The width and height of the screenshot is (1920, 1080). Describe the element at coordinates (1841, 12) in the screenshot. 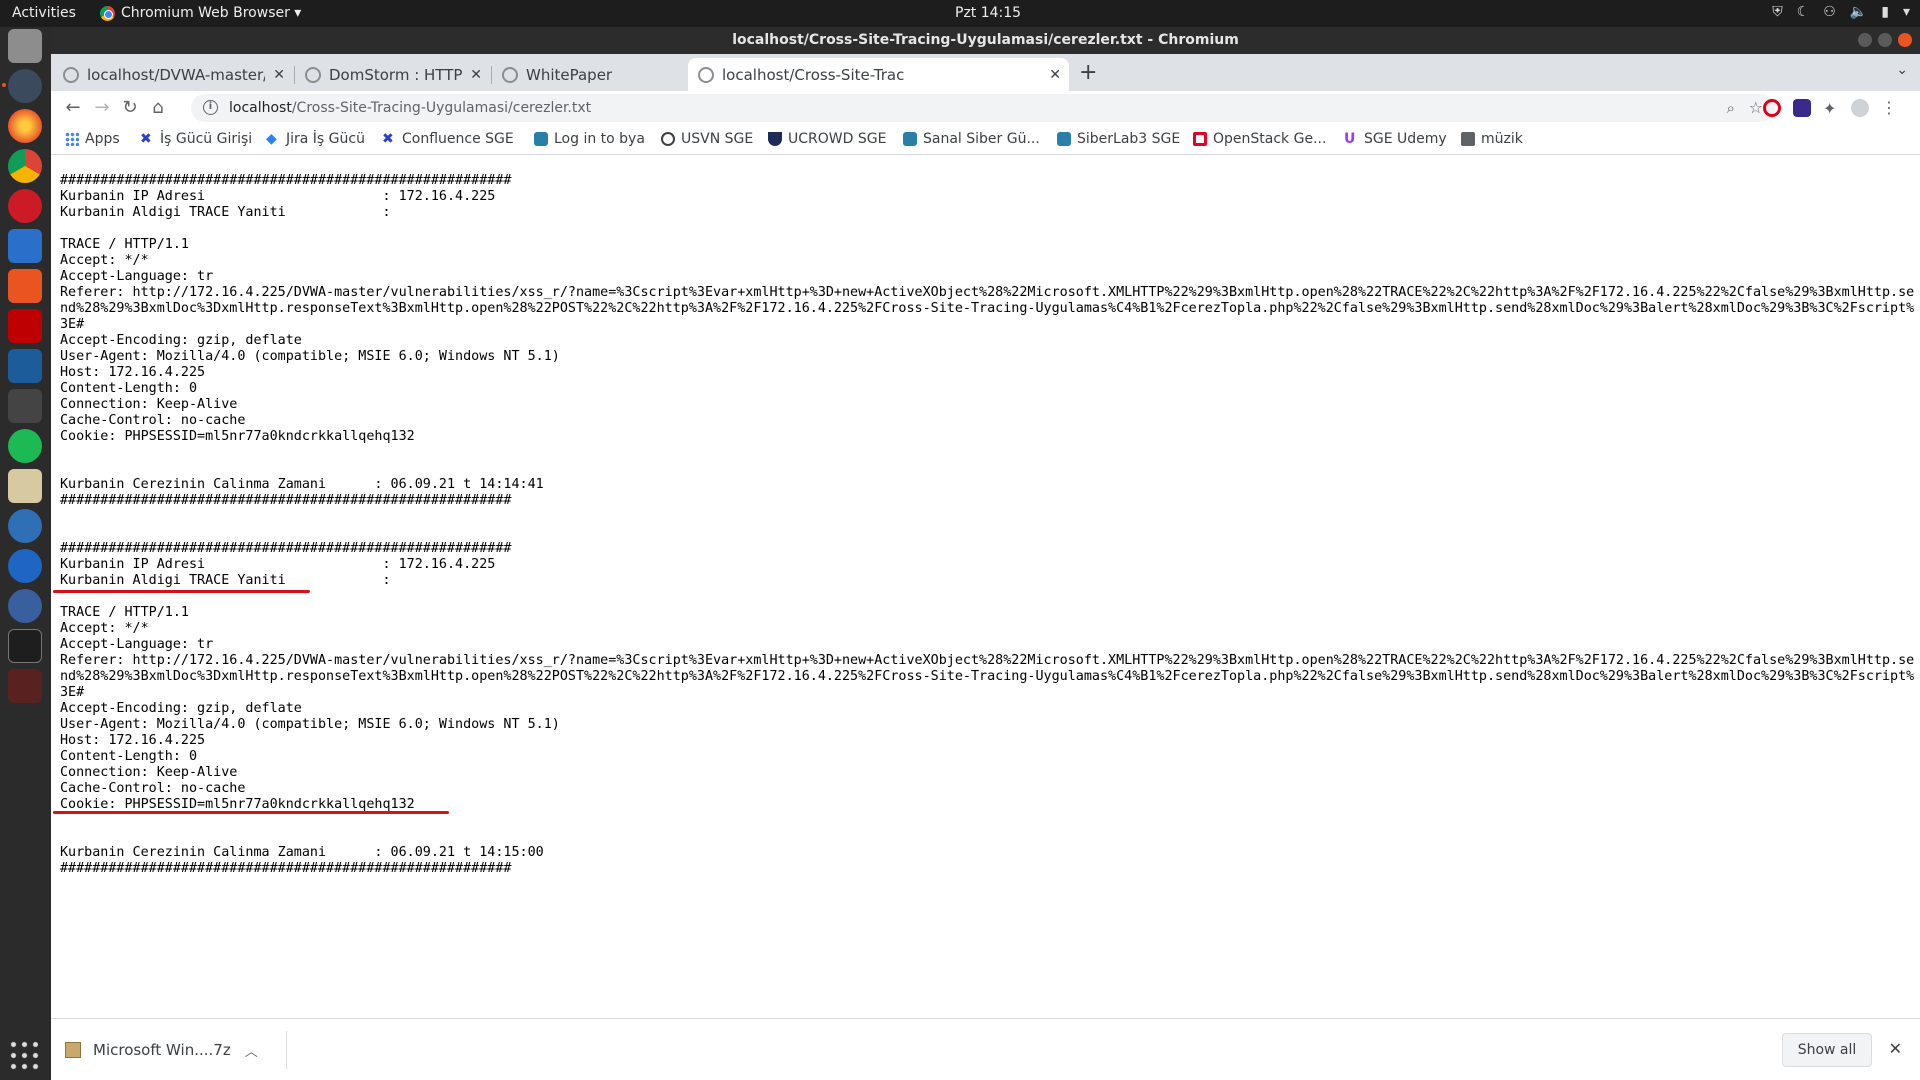

I see `system-tray: ⛨ ☾ ⚇ 🔈 ▮ ▾` at that location.